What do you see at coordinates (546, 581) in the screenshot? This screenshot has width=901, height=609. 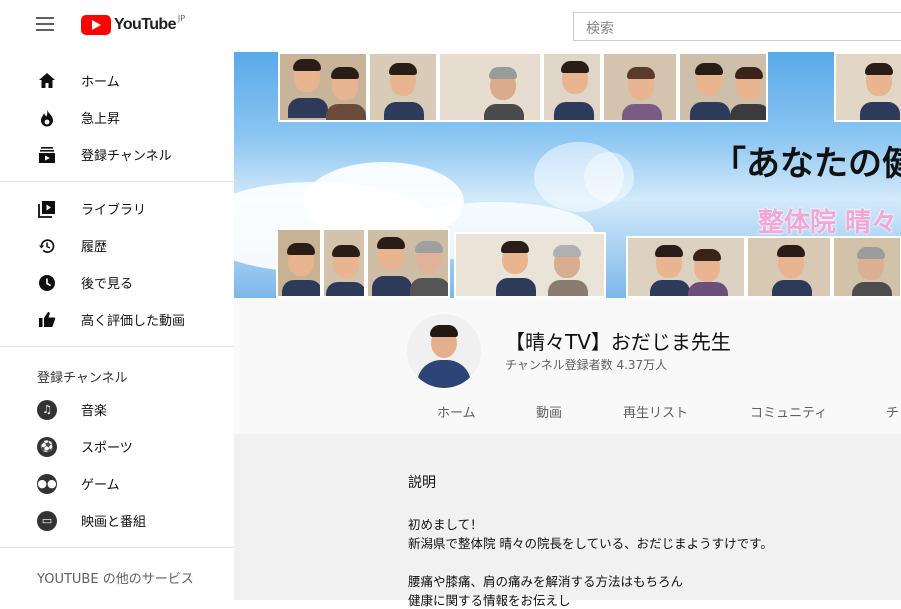 I see `description-line: 腰痛や膝痛、肩の痛みを解消する方法はもちろん` at bounding box center [546, 581].